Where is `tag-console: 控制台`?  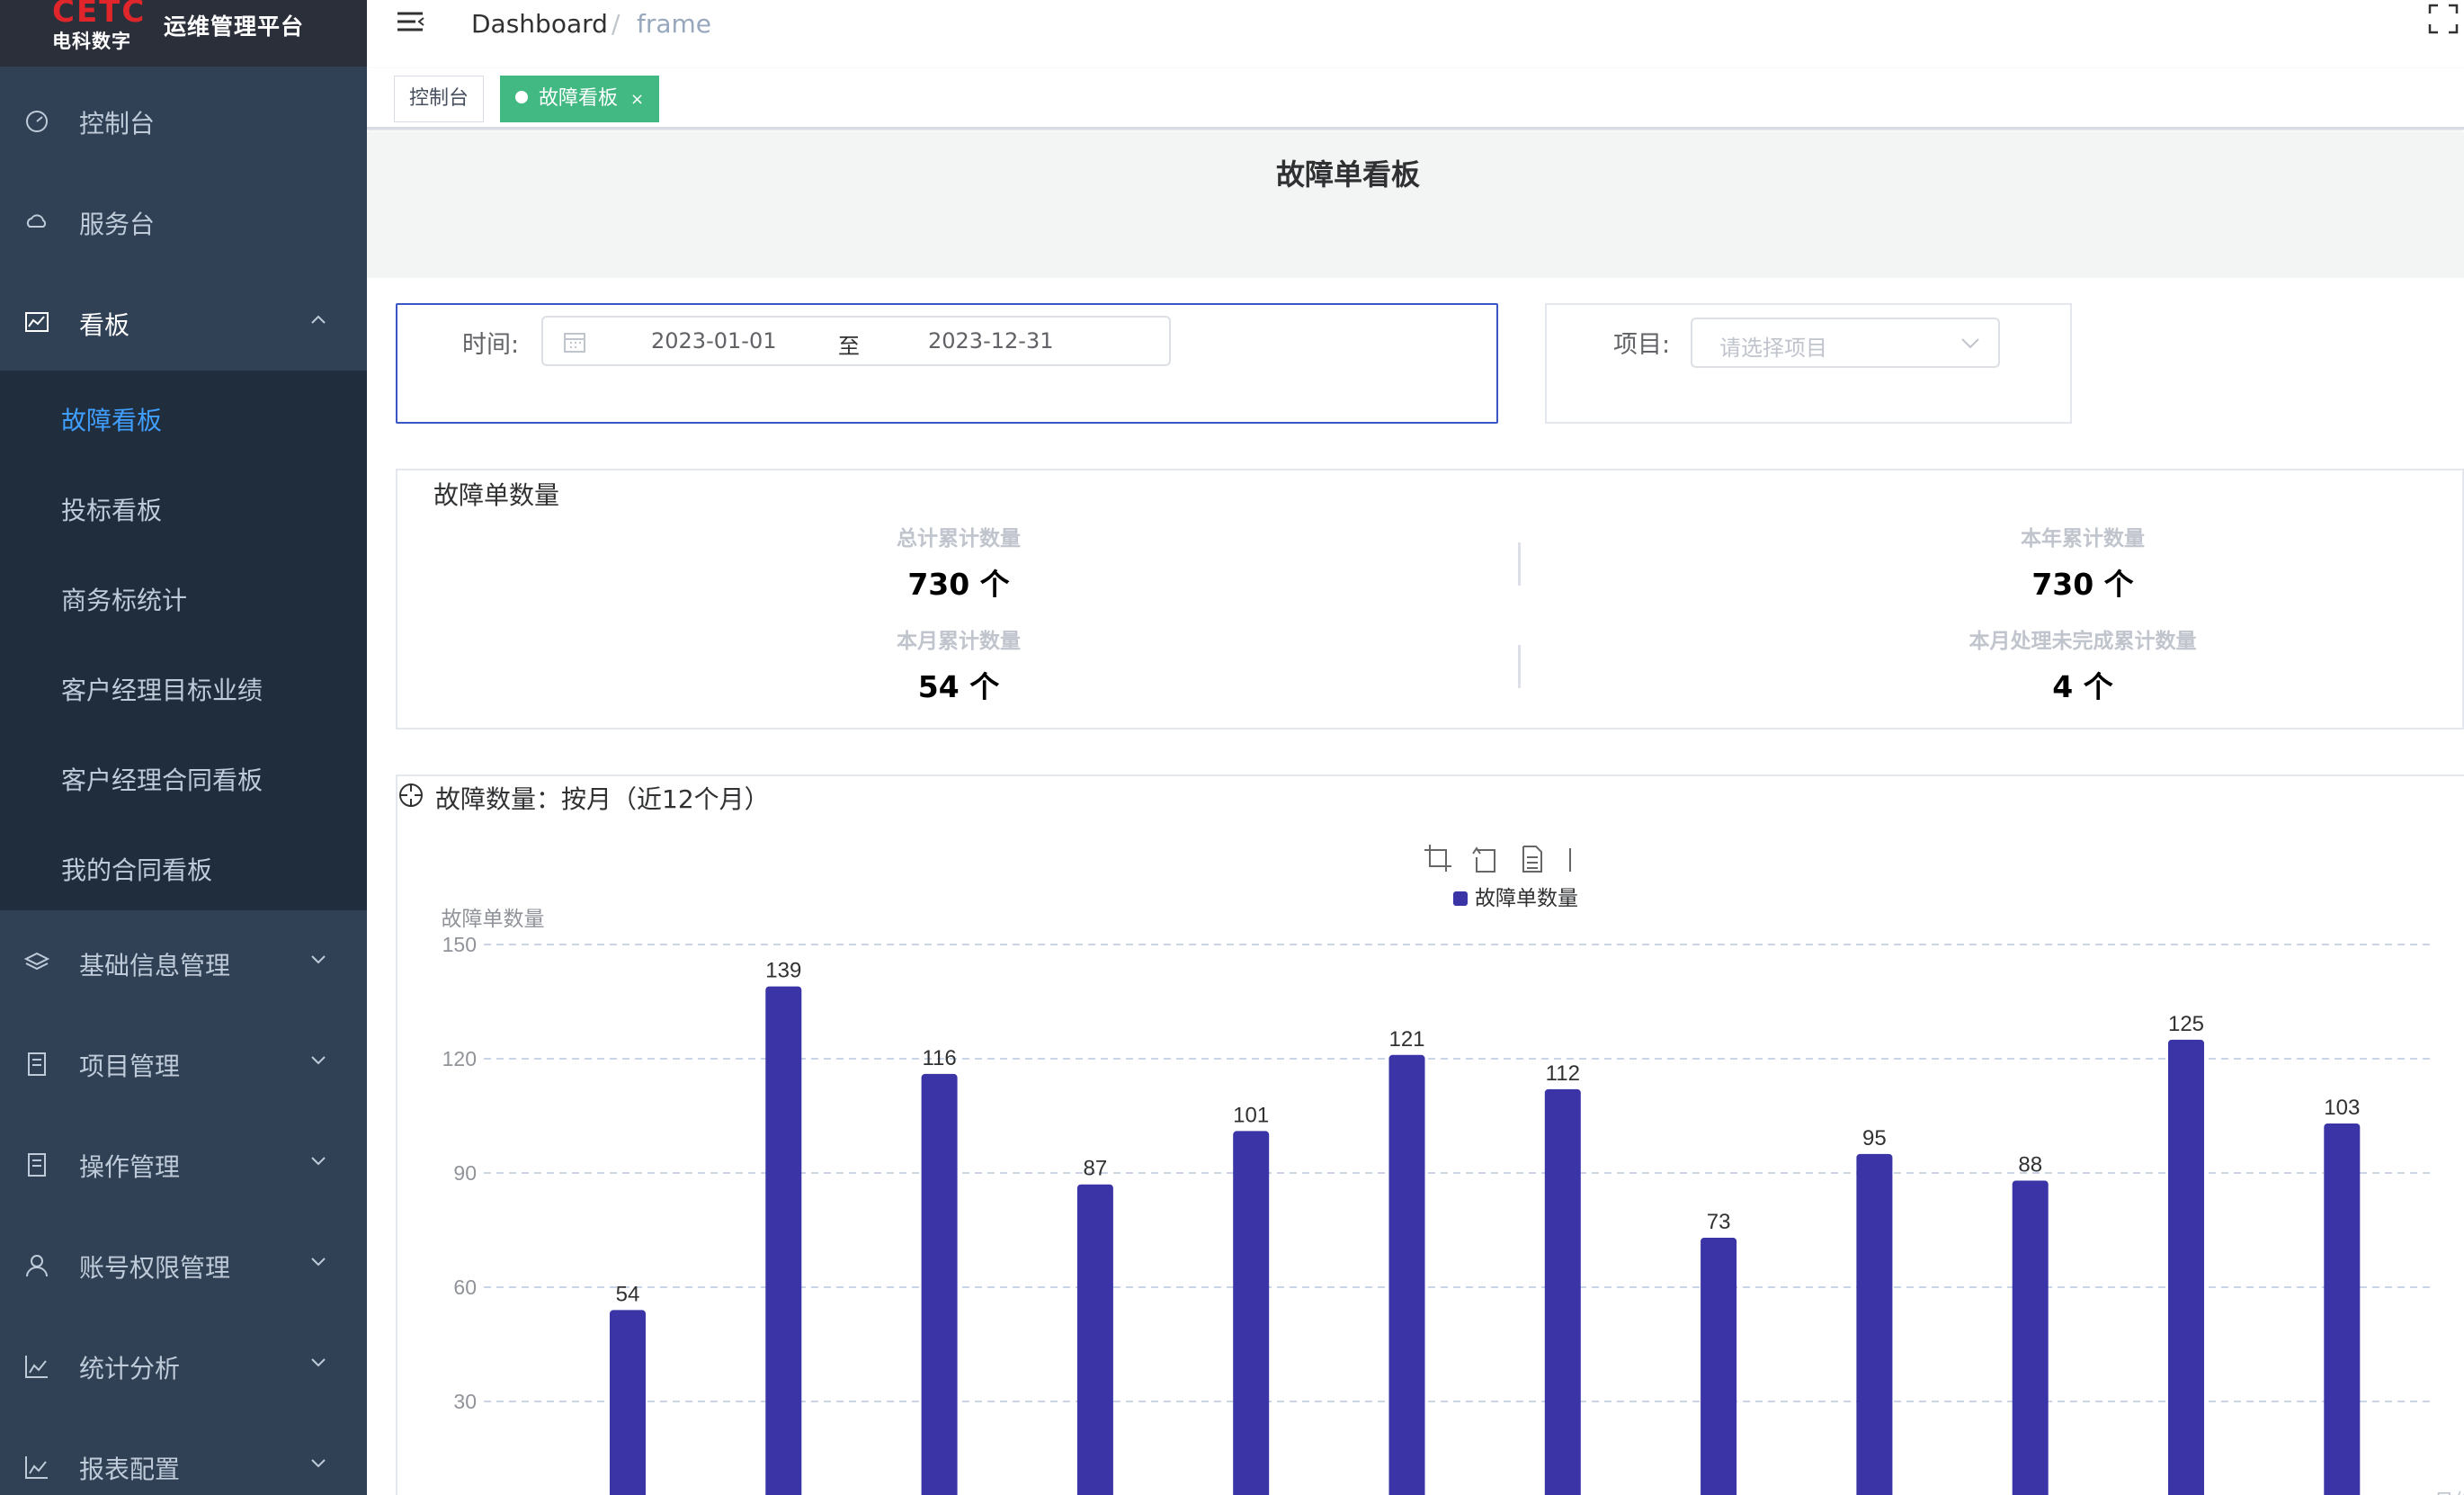 tag-console: 控制台 is located at coordinates (439, 99).